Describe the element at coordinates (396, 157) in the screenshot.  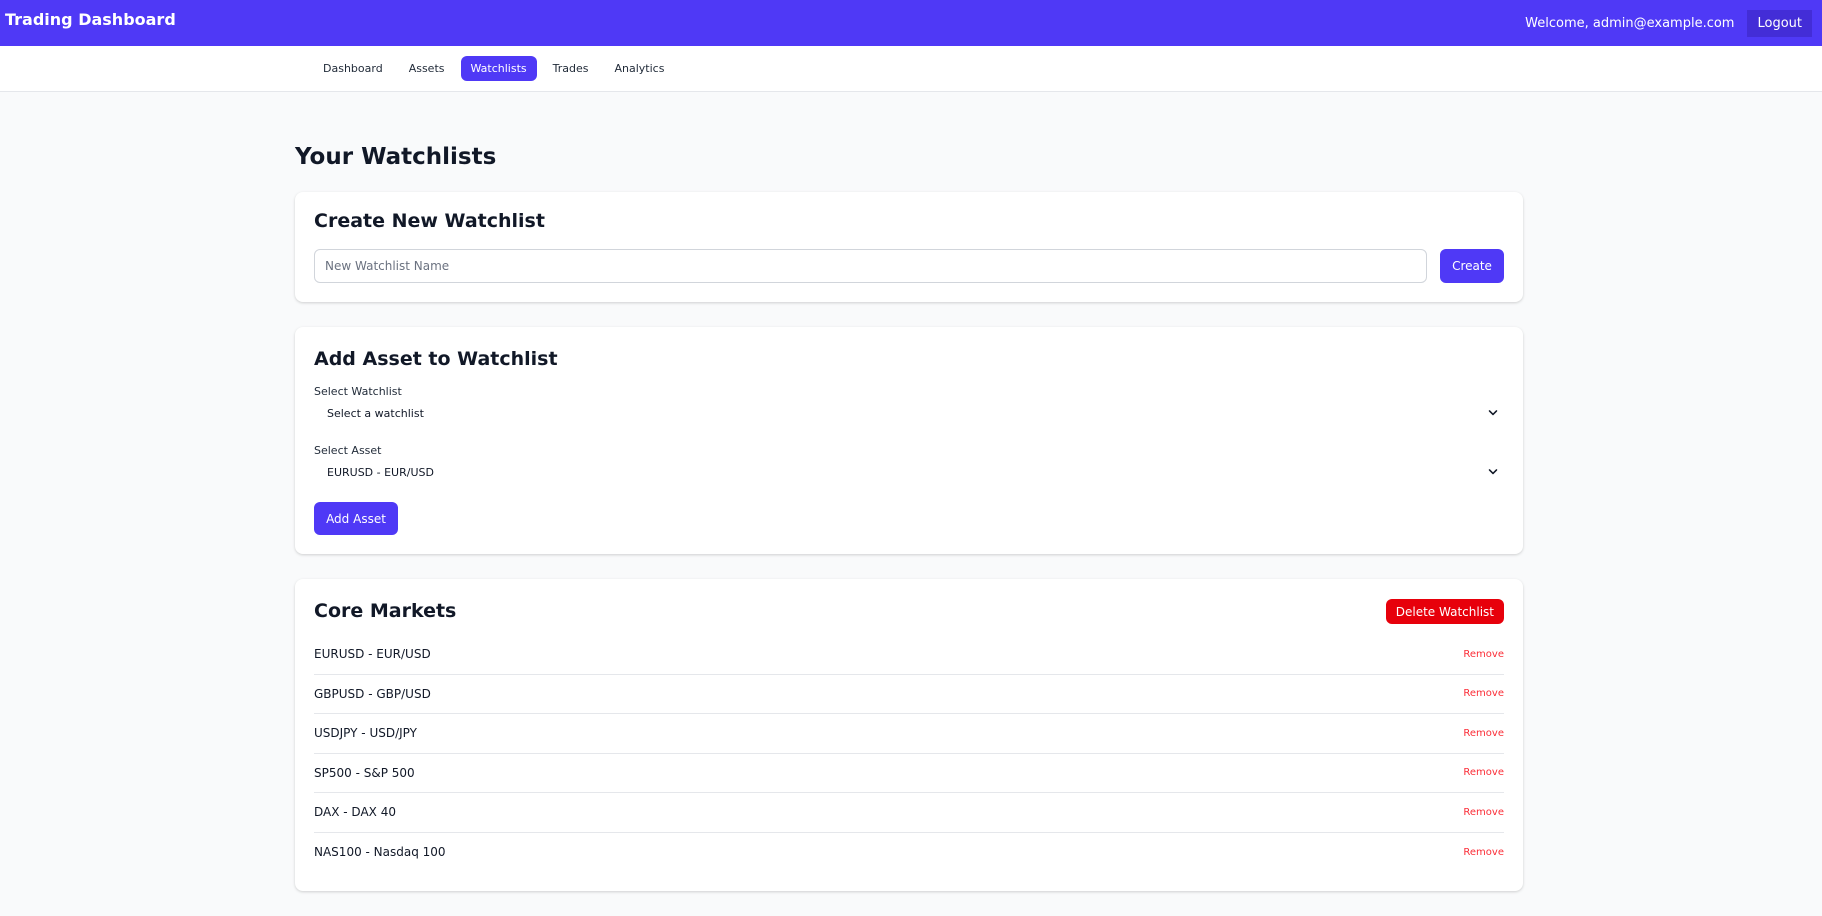
I see `page-title: Your Watchlists` at that location.